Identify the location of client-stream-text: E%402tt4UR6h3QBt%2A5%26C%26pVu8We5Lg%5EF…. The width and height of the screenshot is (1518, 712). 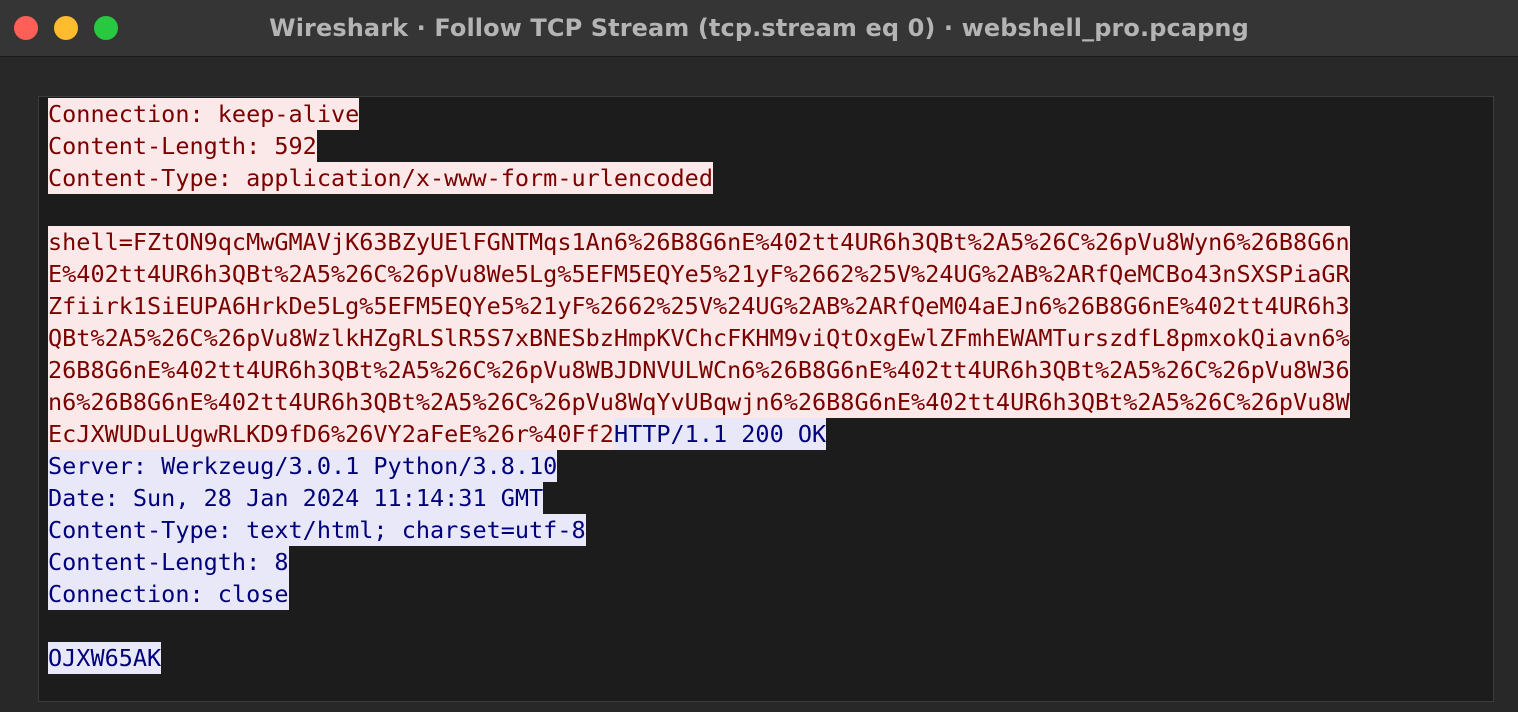
(699, 274).